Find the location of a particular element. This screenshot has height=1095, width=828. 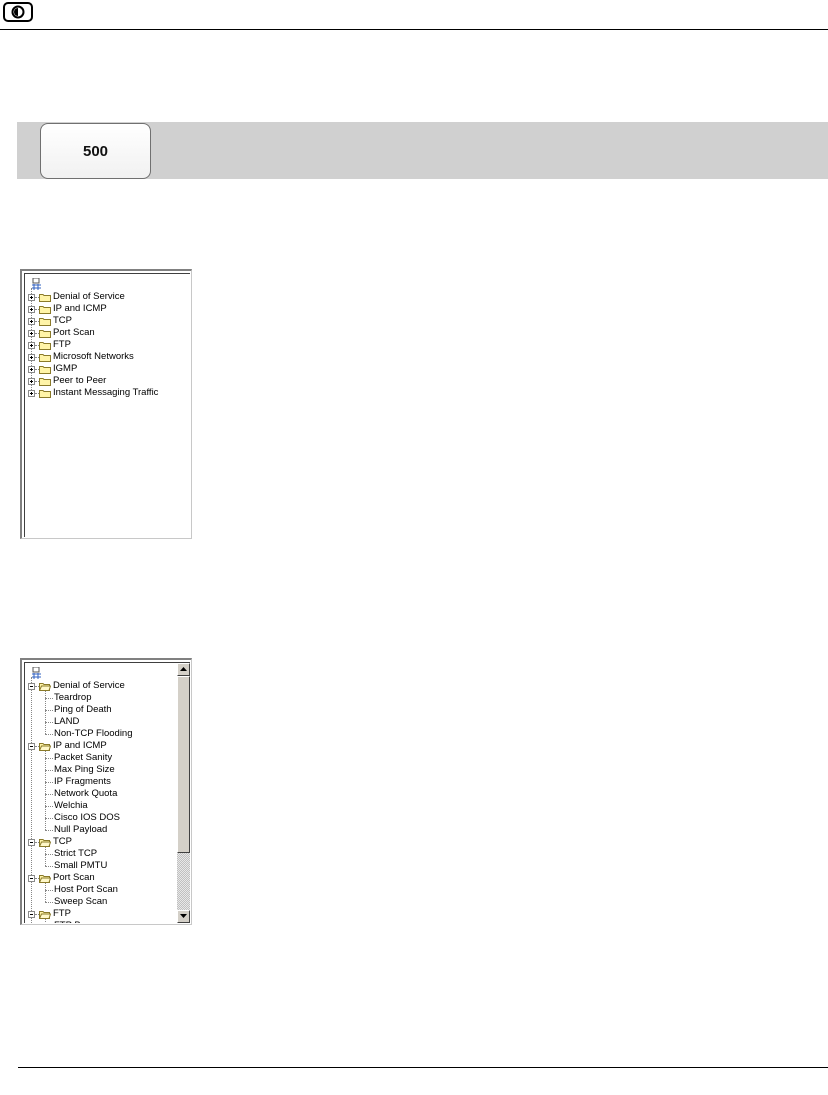

tree-item-label: Instant Messaging Traffic is located at coordinates (106, 392).